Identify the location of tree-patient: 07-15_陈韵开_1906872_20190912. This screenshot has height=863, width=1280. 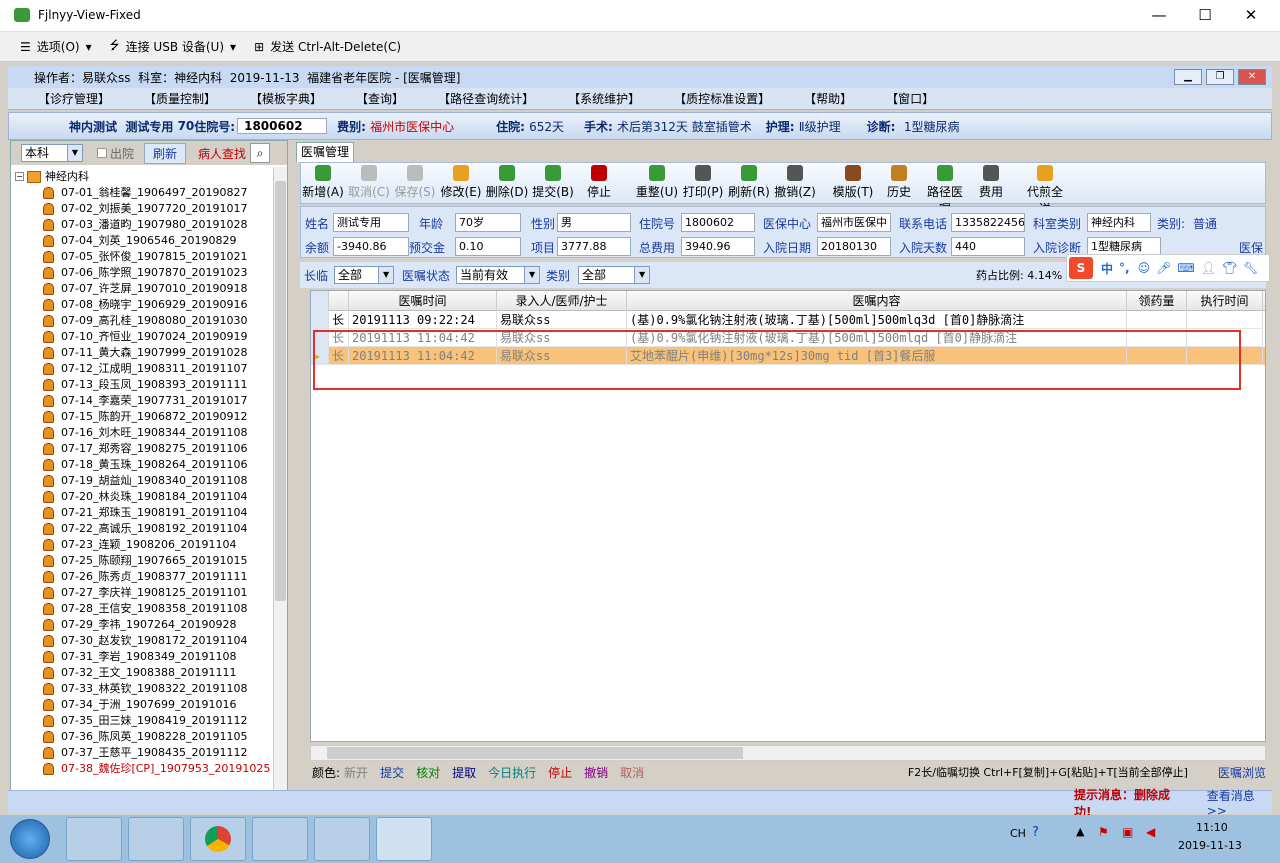
(142, 417).